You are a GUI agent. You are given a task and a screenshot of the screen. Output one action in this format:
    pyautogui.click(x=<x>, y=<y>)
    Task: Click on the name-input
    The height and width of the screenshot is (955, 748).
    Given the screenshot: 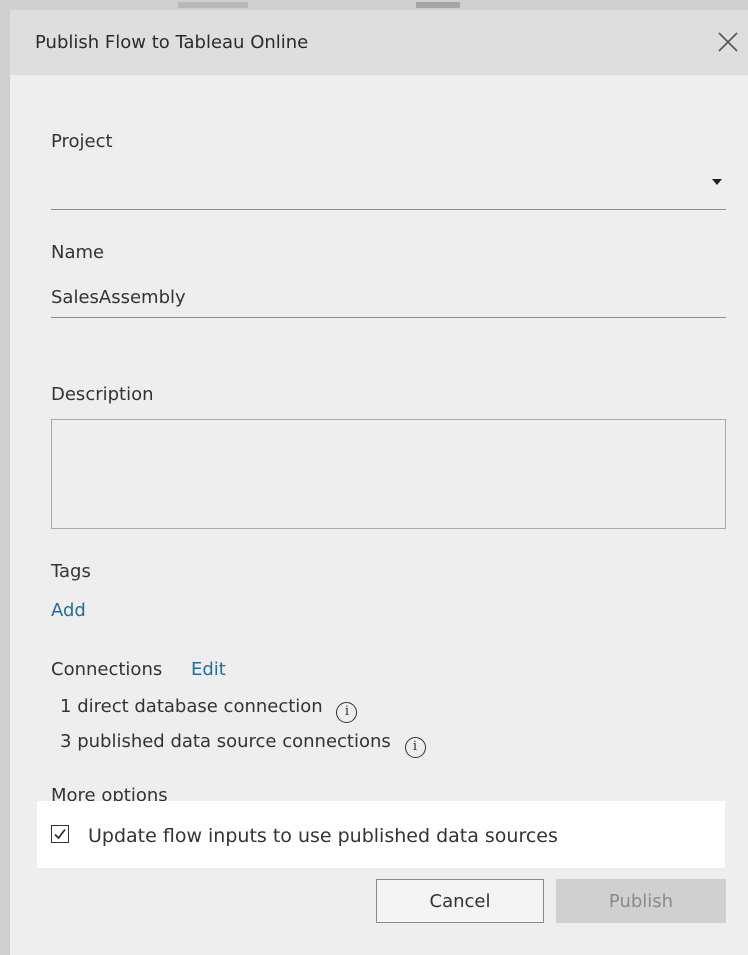 What is the action you would take?
    pyautogui.click(x=388, y=298)
    